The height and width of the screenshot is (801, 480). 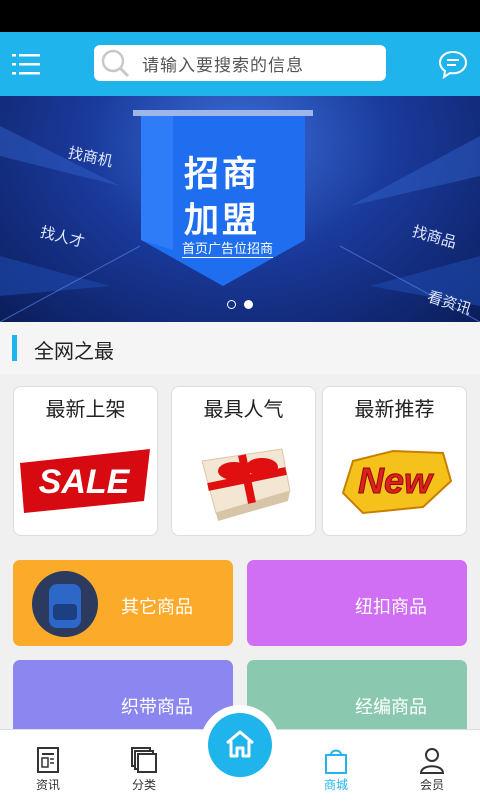 I want to click on nav-item-member: 会员, so click(x=432, y=765).